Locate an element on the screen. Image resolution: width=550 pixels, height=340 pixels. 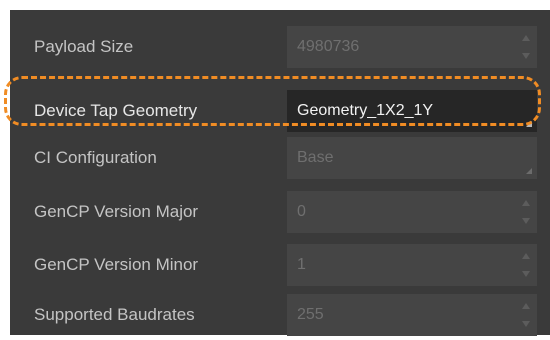
ci-configuration-dropdown: Base is located at coordinates (412, 158).